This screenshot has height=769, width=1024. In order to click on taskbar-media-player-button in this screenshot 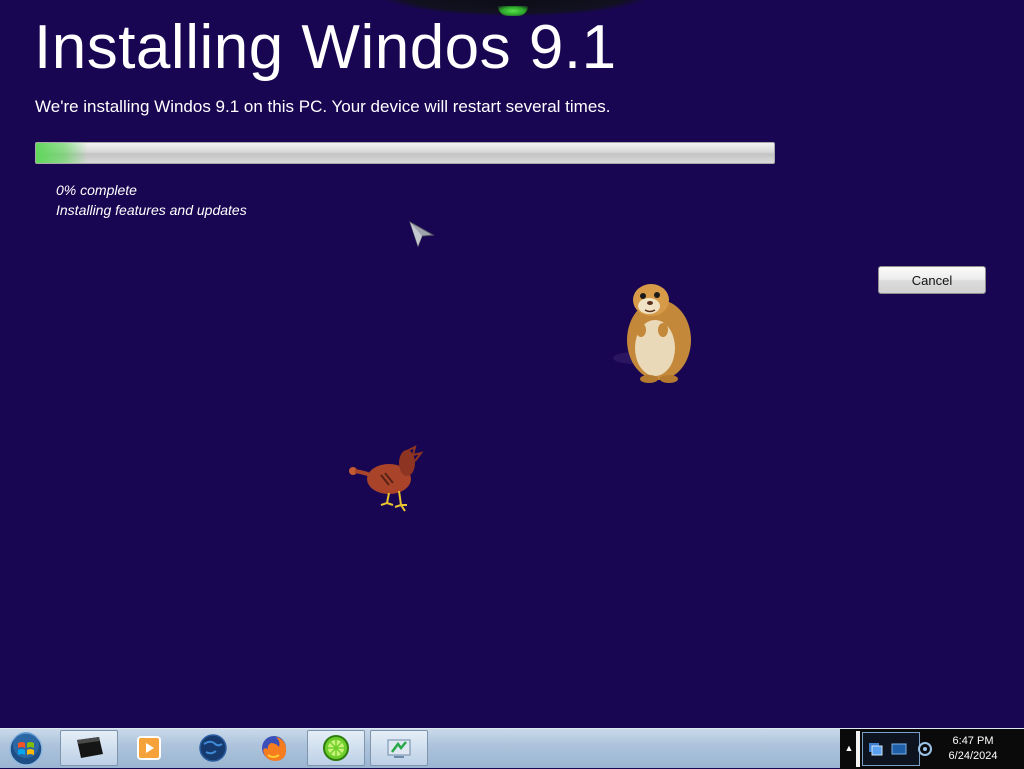, I will do `click(149, 748)`.